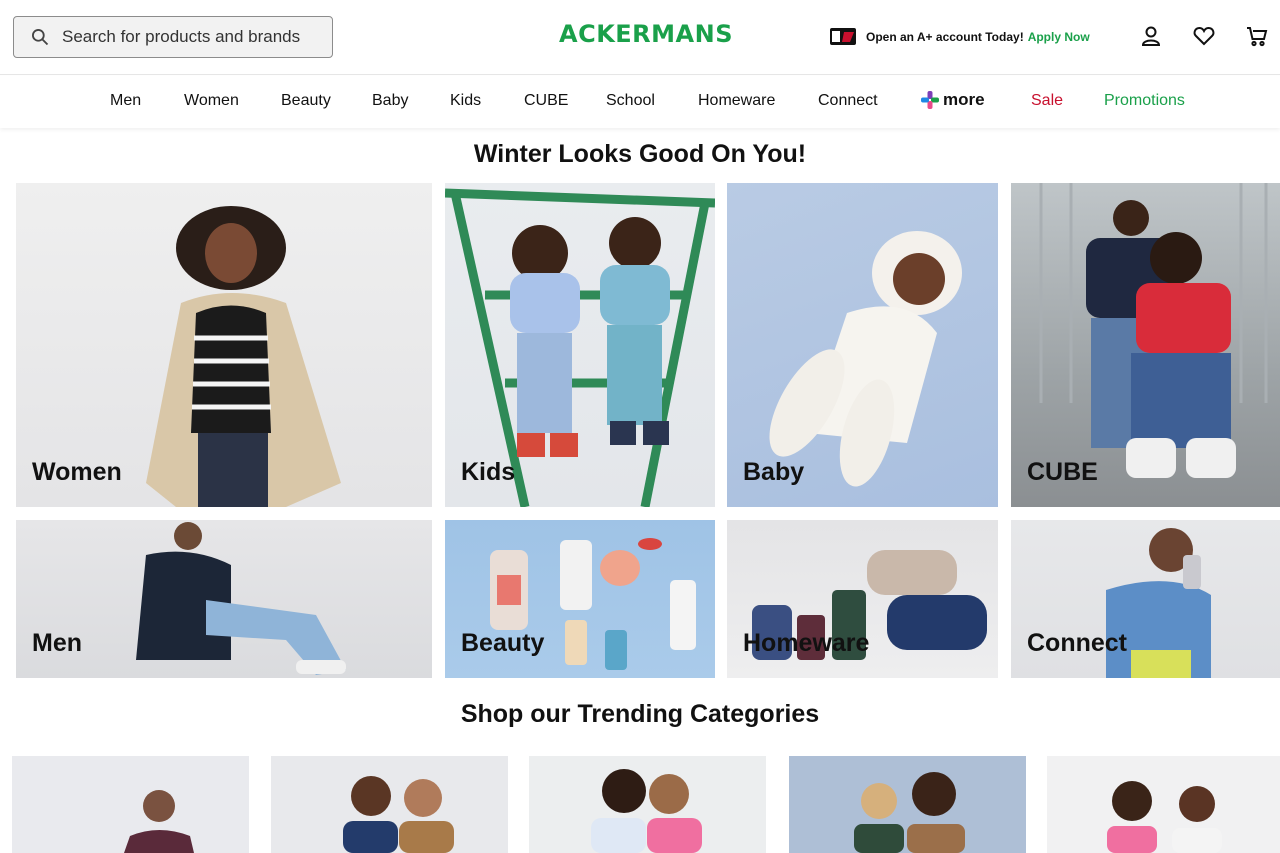 The height and width of the screenshot is (853, 1280). What do you see at coordinates (1145, 599) in the screenshot?
I see `tile-connect: Connect` at bounding box center [1145, 599].